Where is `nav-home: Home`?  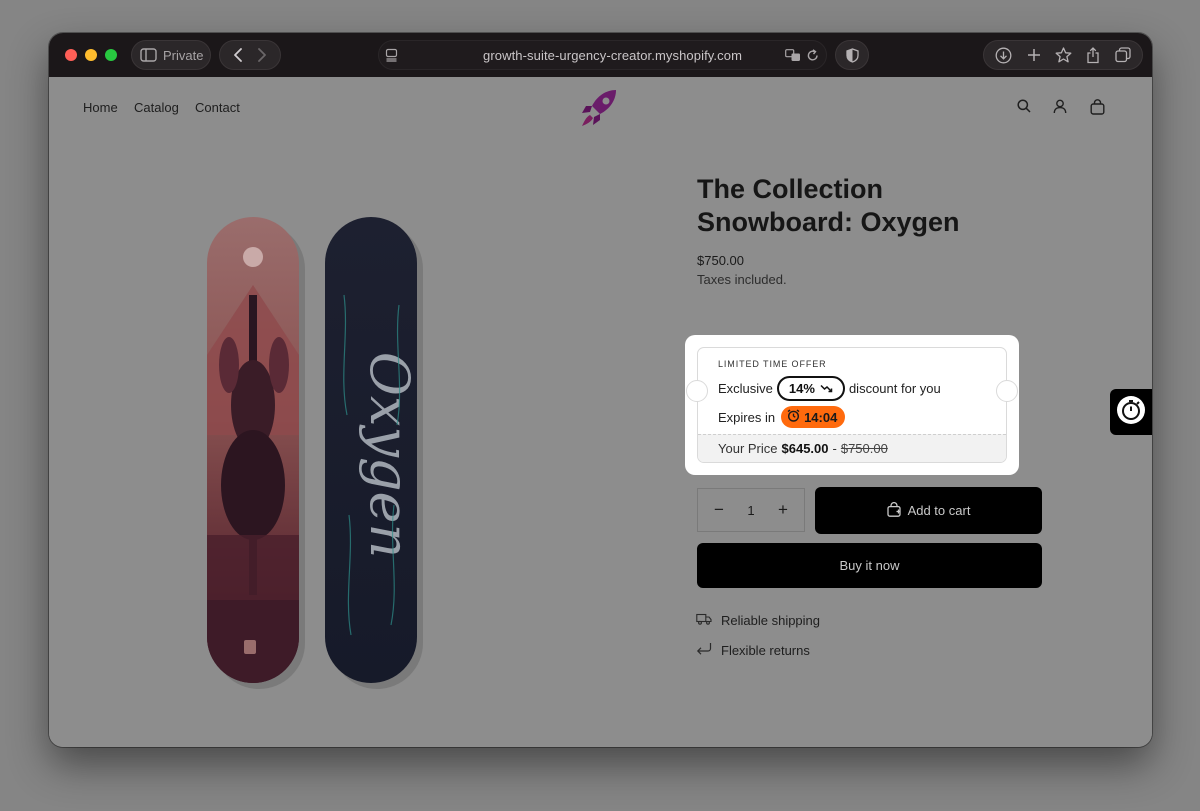
nav-home: Home is located at coordinates (100, 107).